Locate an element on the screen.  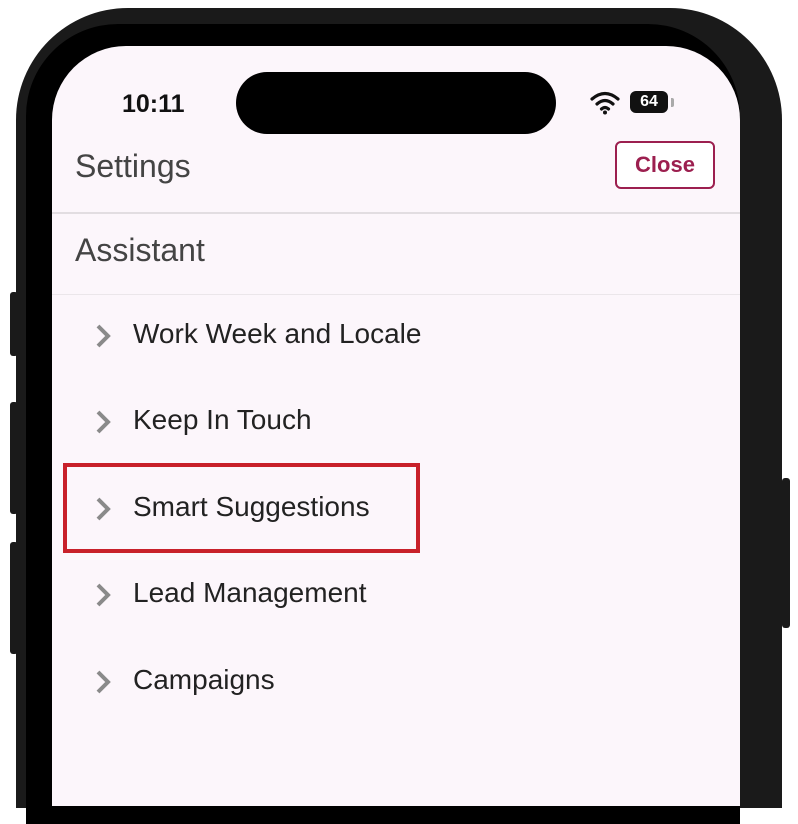
menu-item-label: Lead Management is located at coordinates (250, 592).